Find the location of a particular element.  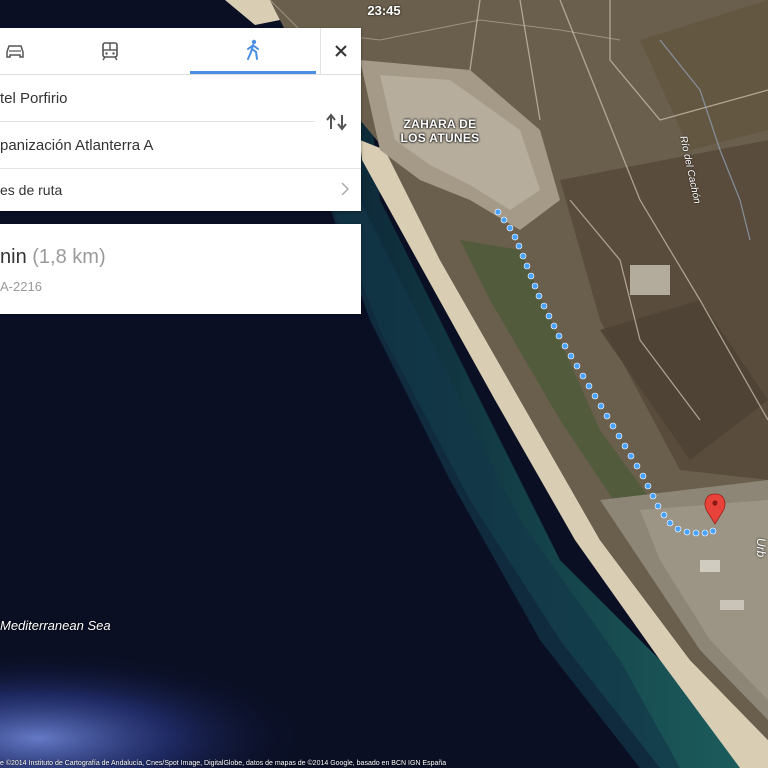

tab-car is located at coordinates (15, 51).